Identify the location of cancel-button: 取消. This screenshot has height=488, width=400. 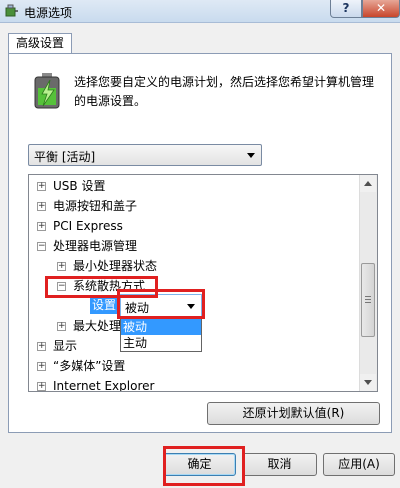
(279, 464).